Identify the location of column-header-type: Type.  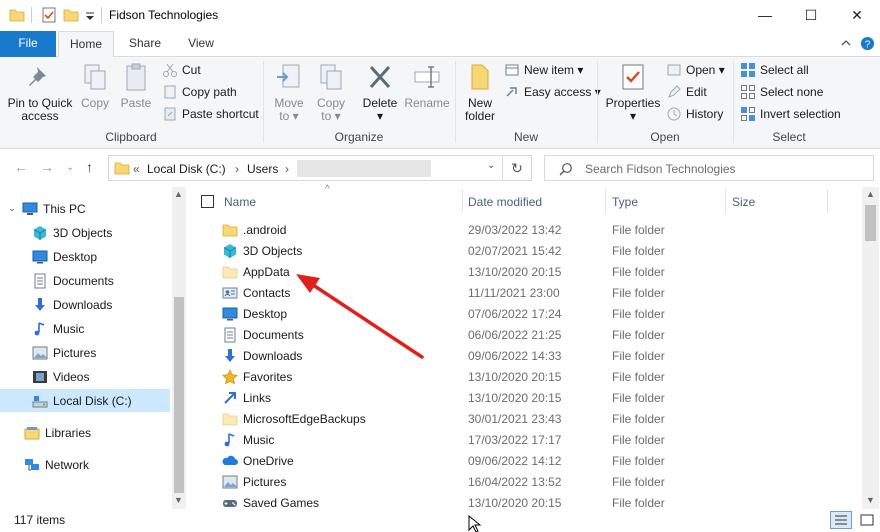
(667, 201).